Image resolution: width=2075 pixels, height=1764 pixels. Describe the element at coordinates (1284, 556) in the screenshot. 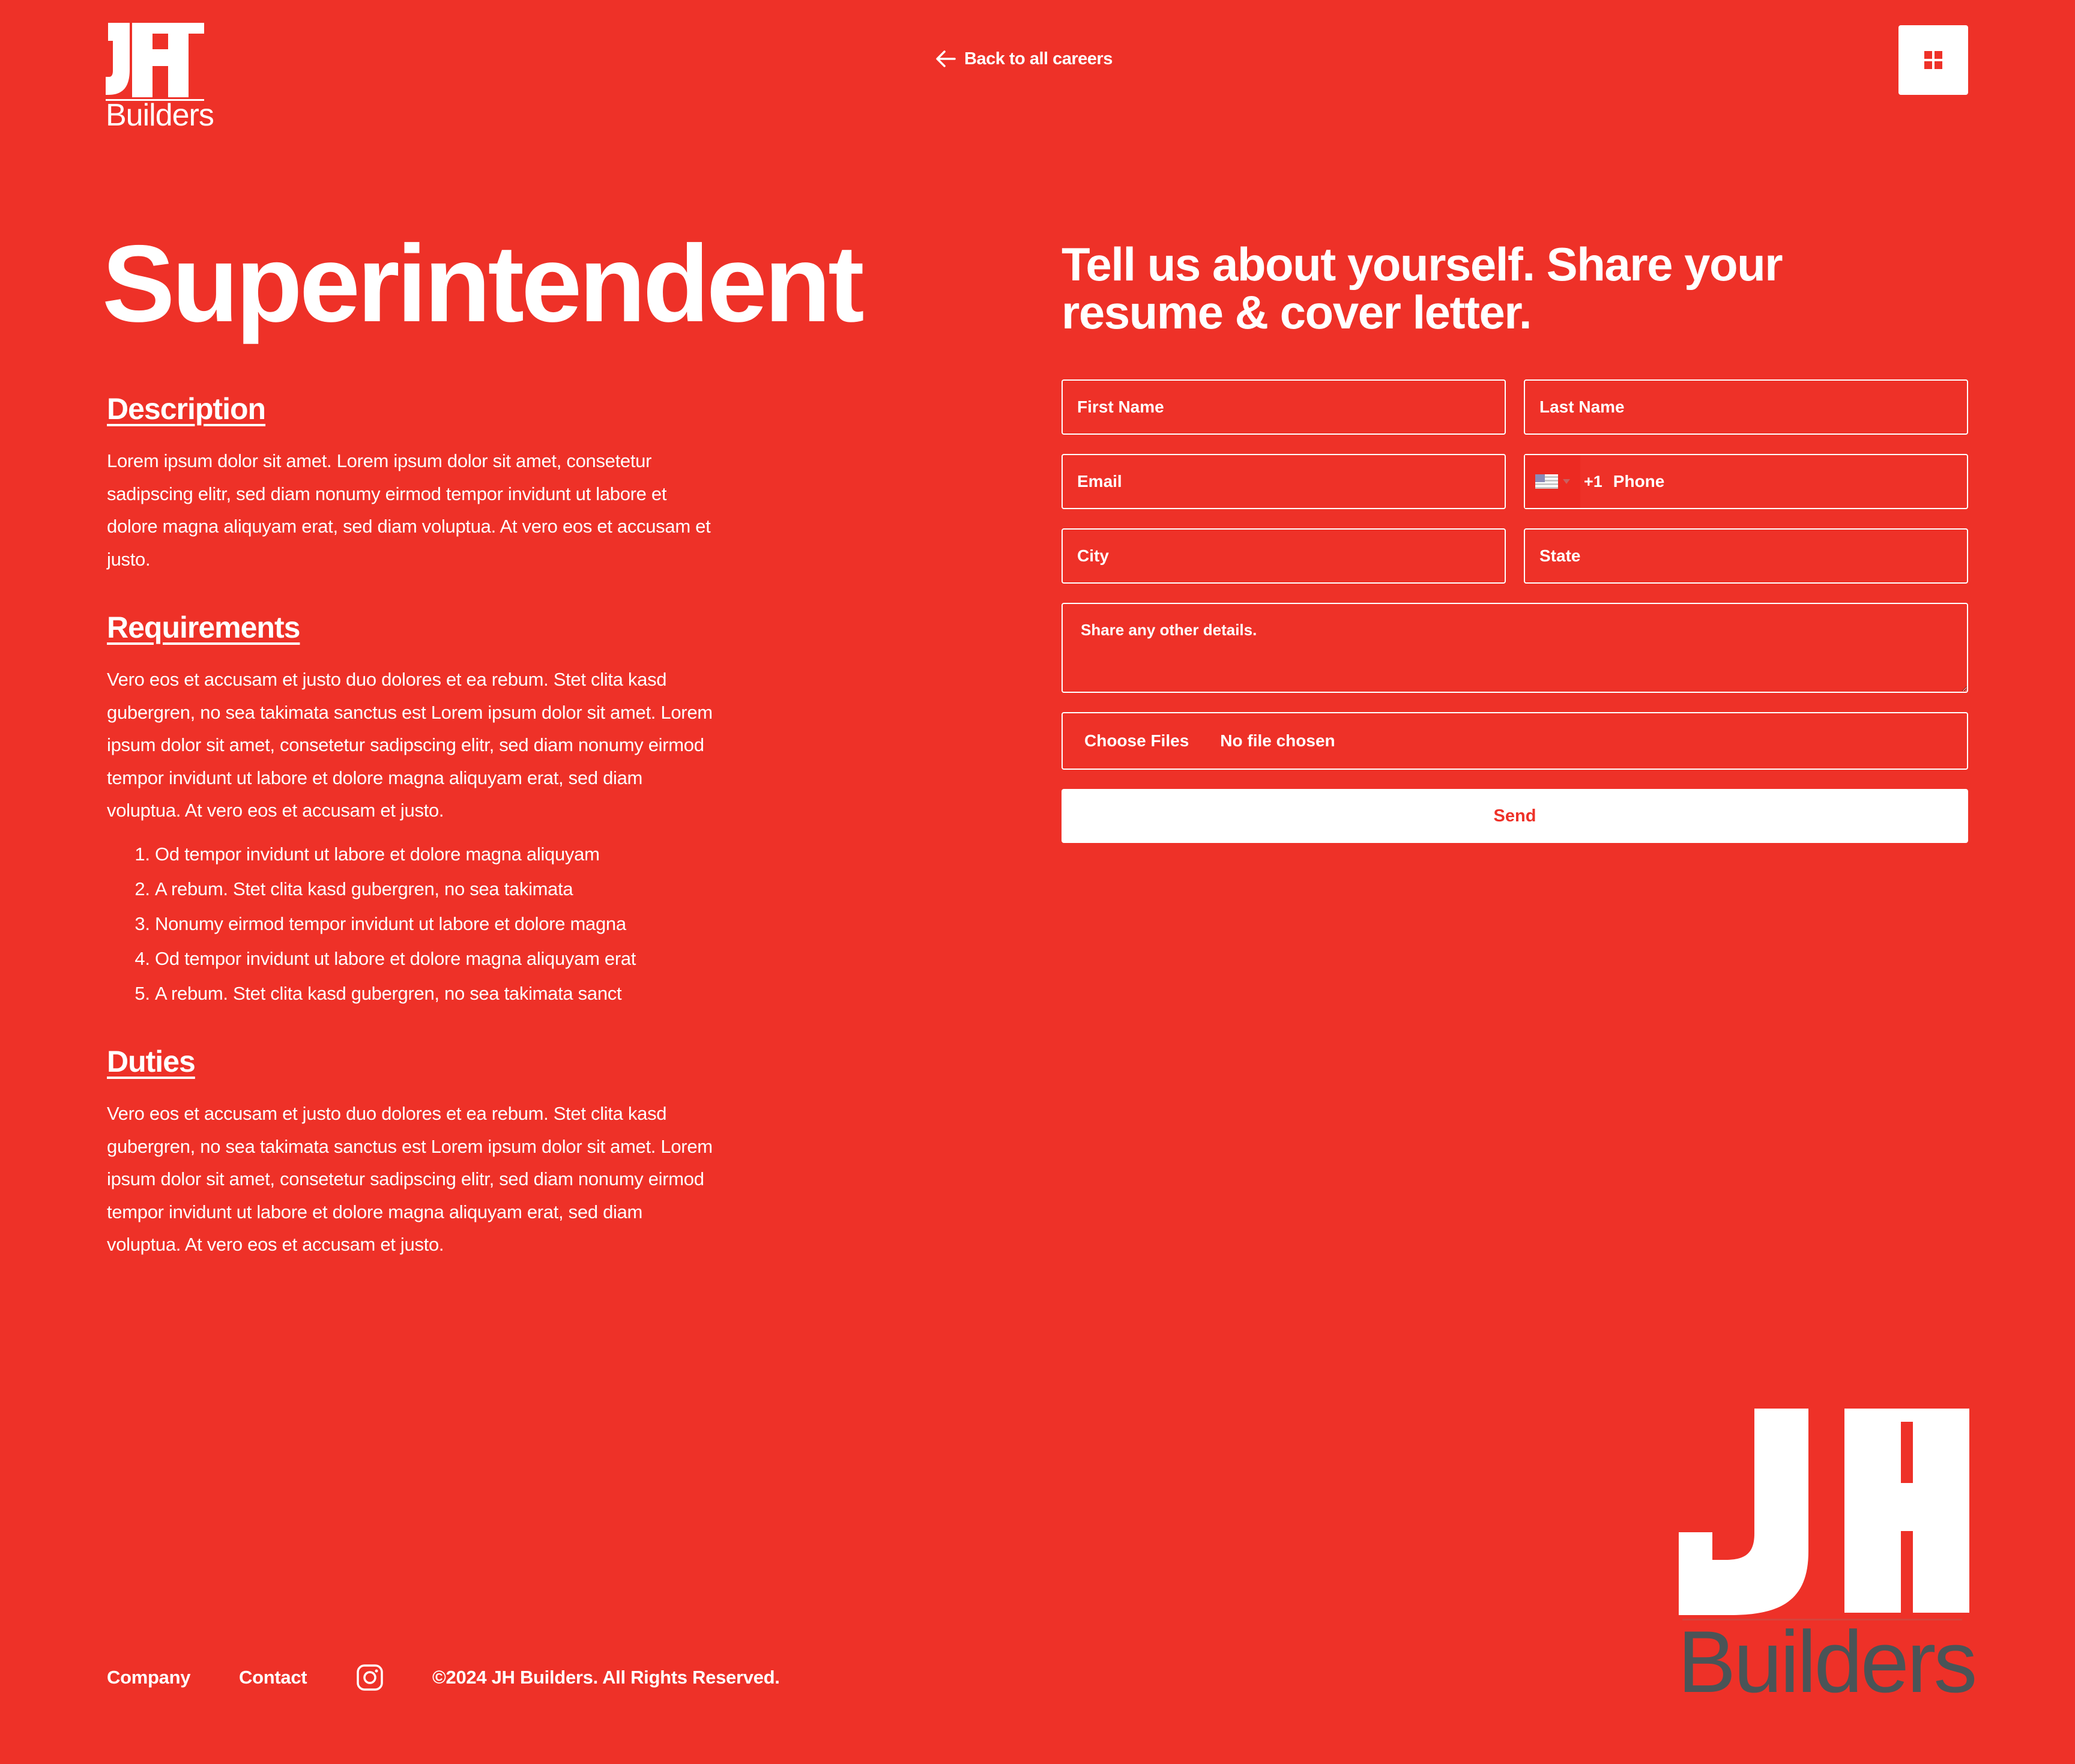

I see `city-input` at that location.